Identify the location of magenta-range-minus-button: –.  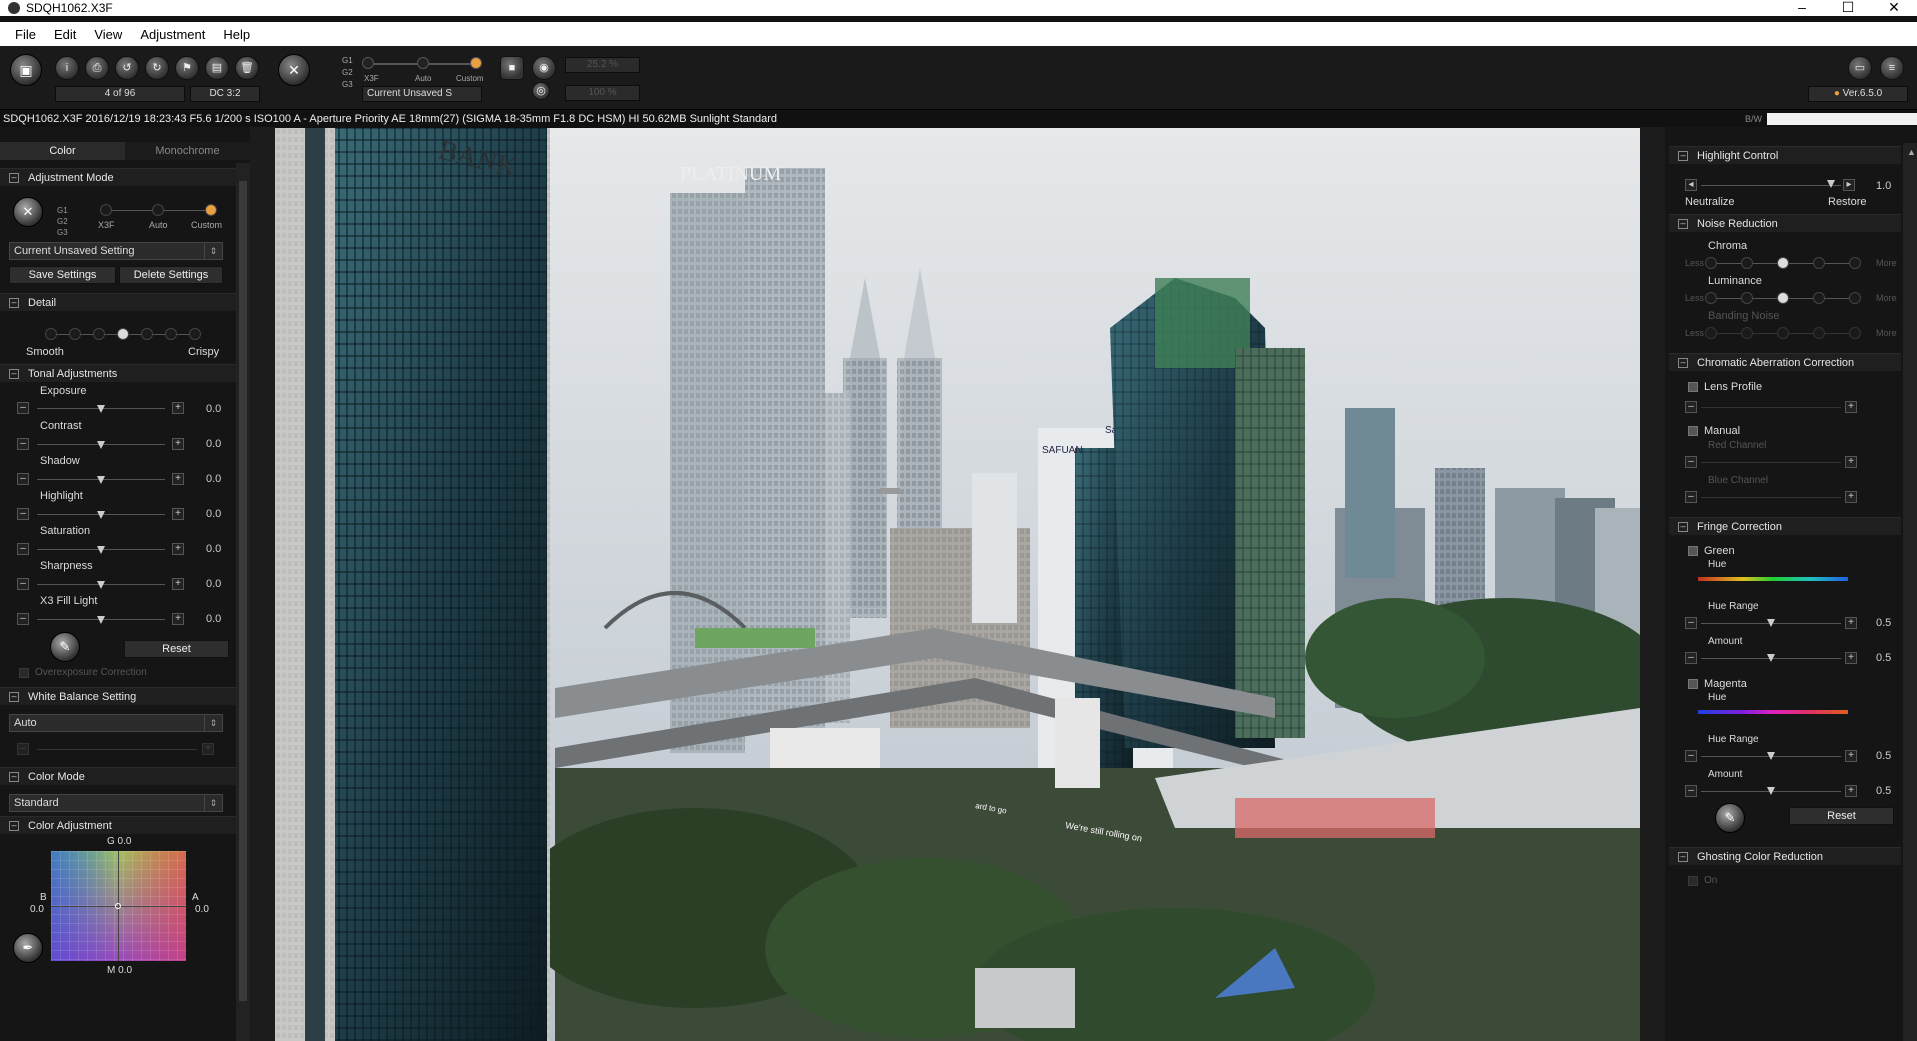
(1691, 756).